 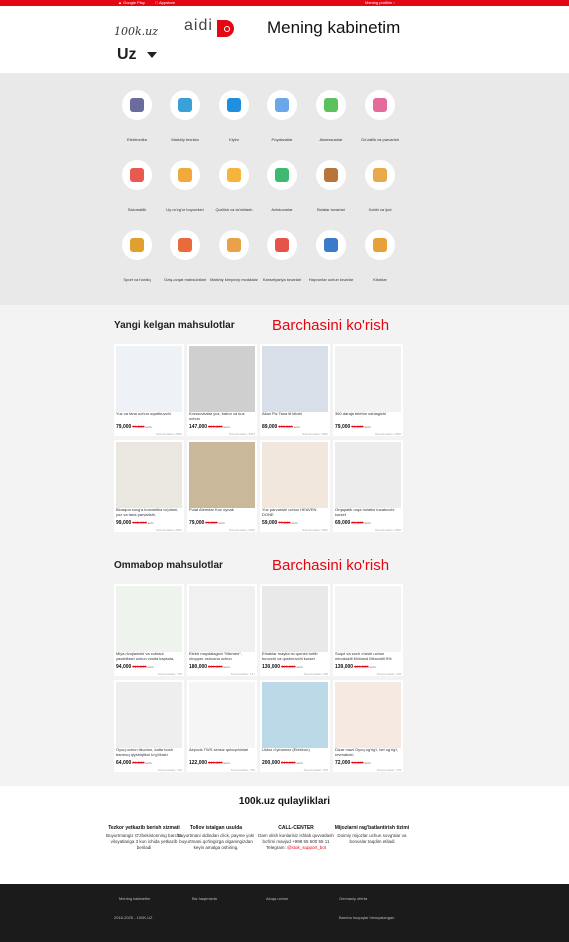 What do you see at coordinates (315, 770) in the screenshot?
I see `product-sold-count: Sotyotmadan: 250` at bounding box center [315, 770].